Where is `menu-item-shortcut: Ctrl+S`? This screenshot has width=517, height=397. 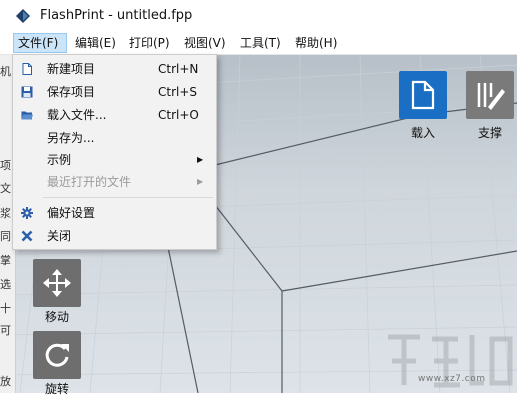
menu-item-shortcut: Ctrl+S is located at coordinates (178, 92).